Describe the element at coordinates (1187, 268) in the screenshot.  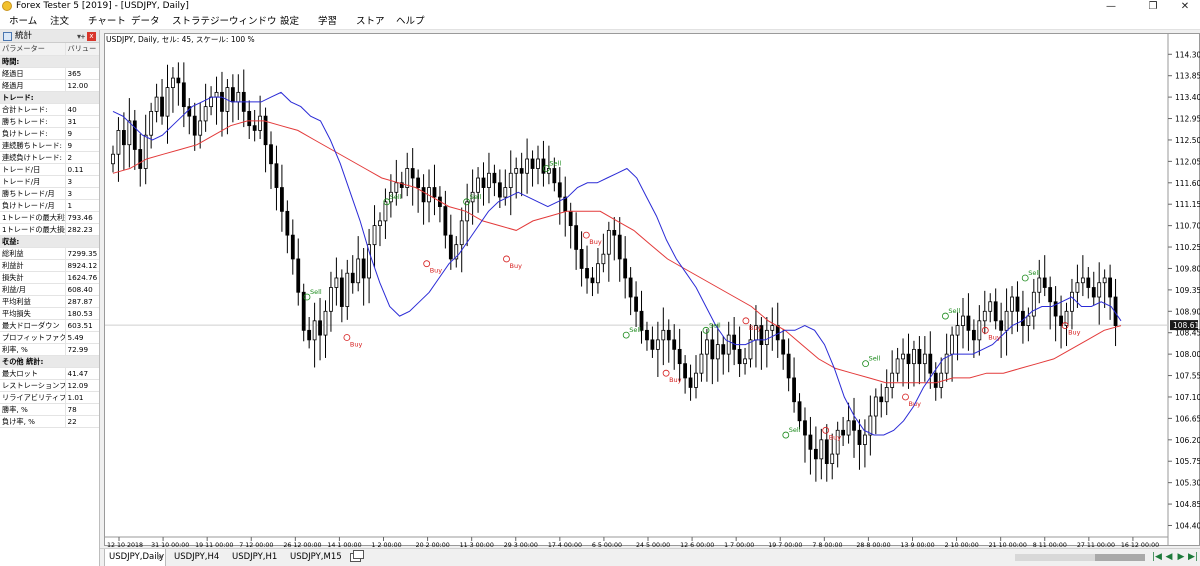
I see `price-tick-label: 109.80` at that location.